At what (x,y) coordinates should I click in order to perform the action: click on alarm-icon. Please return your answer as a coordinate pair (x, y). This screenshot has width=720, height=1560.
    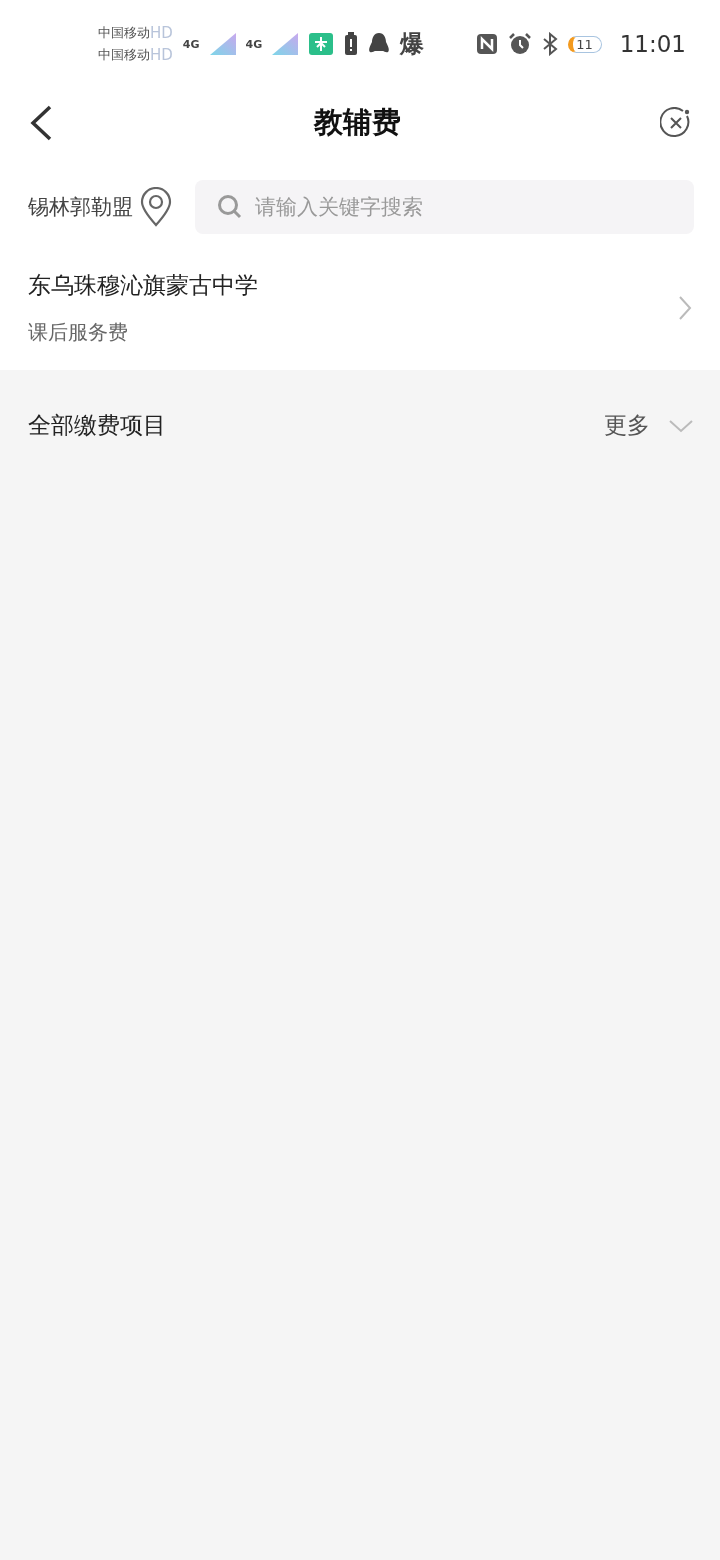
    Looking at the image, I should click on (520, 44).